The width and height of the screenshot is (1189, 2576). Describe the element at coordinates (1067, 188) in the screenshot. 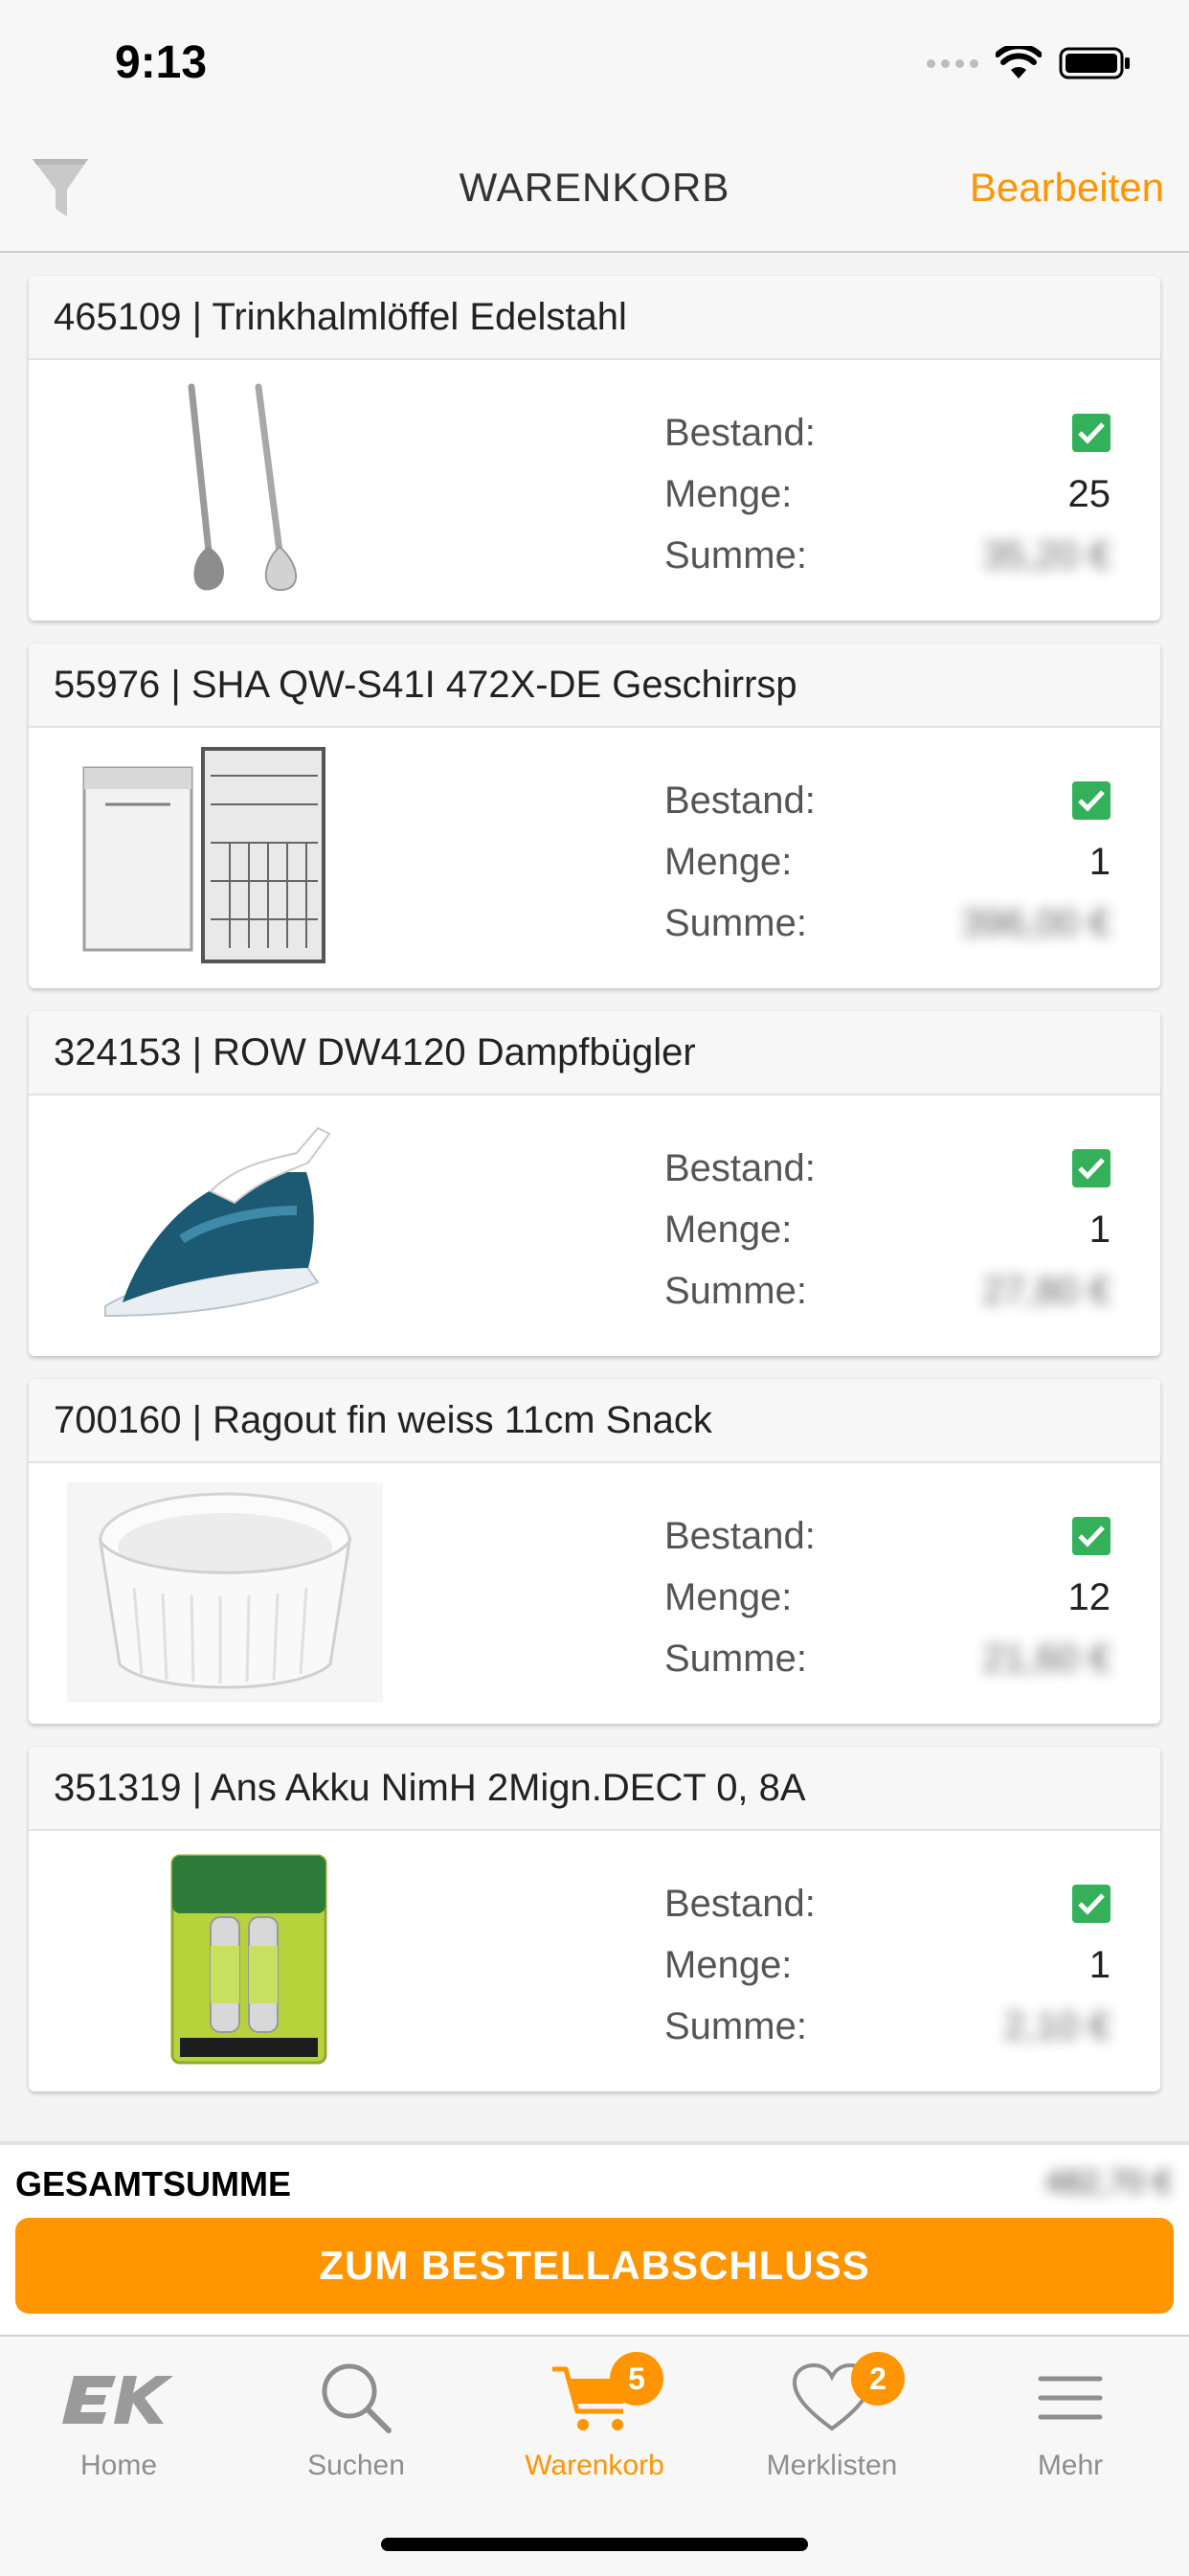

I see `edit-button: Bearbeiten` at that location.